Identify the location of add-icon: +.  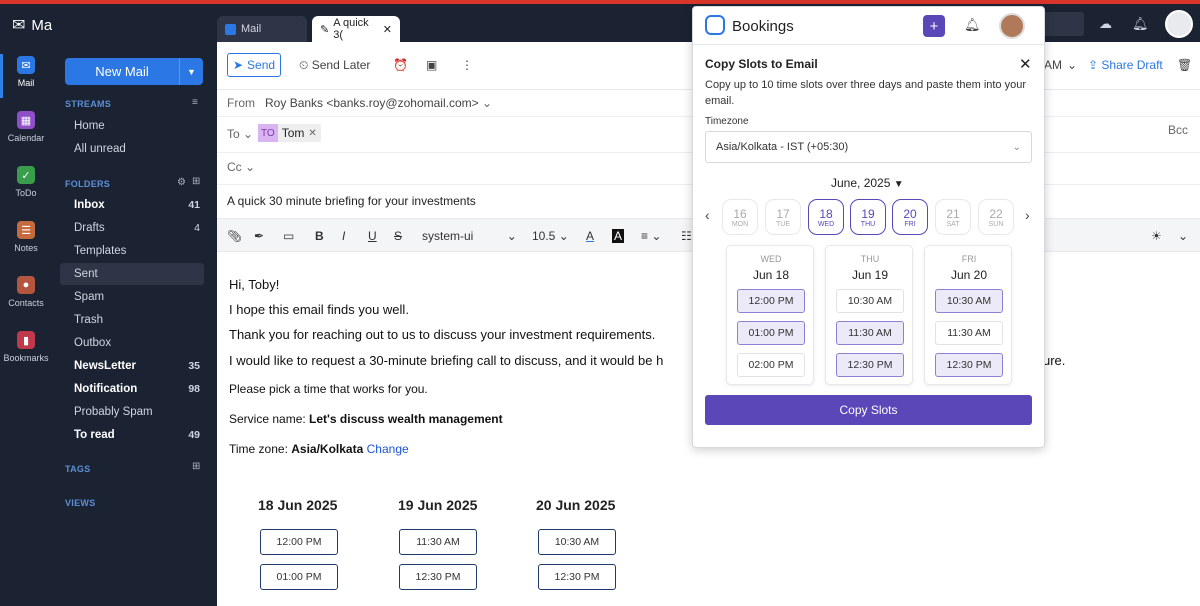
(934, 26).